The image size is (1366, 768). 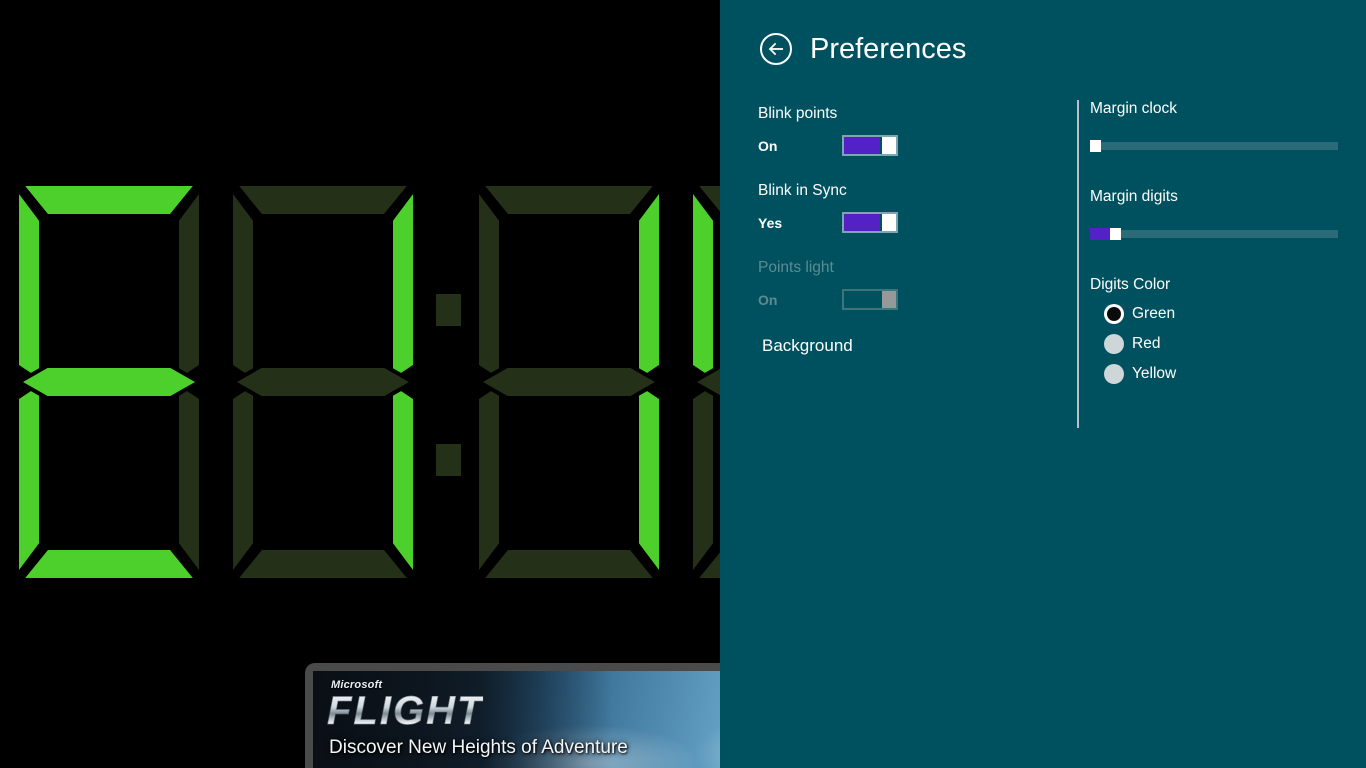 What do you see at coordinates (908, 145) in the screenshot?
I see `blink-points-row: On` at bounding box center [908, 145].